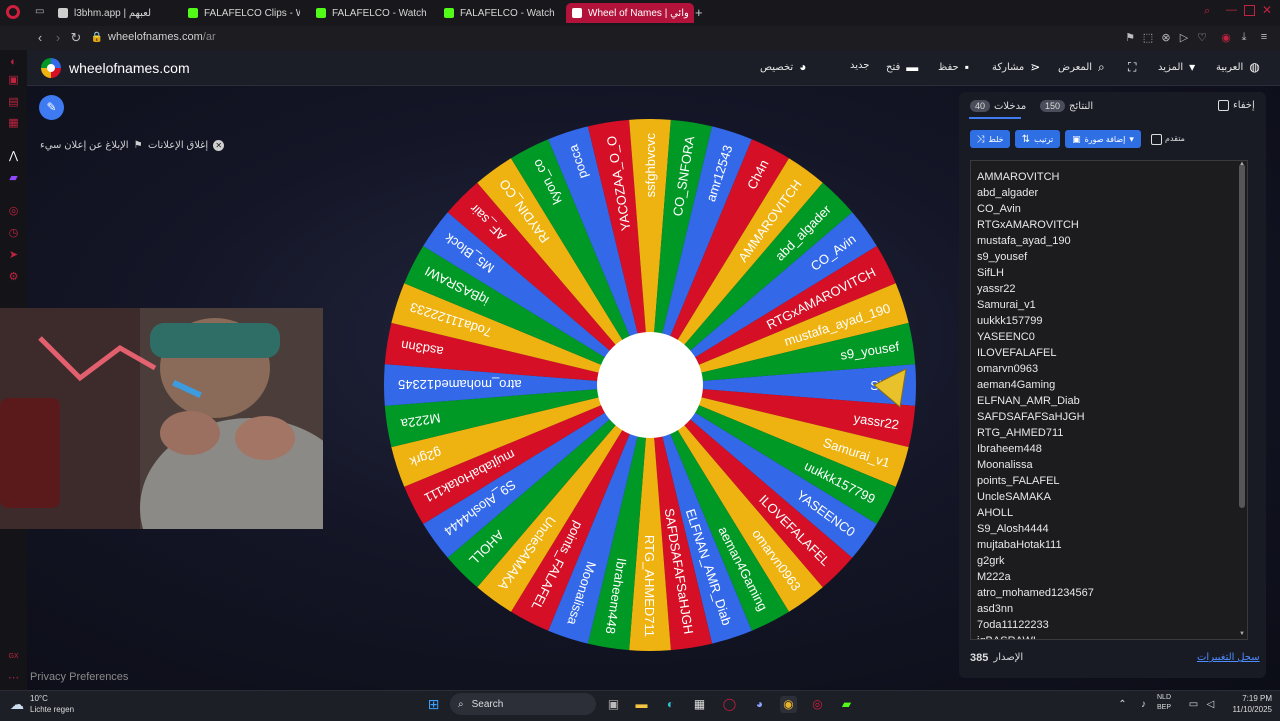  I want to click on changelog-link: سجل التغييرات, so click(1228, 657).